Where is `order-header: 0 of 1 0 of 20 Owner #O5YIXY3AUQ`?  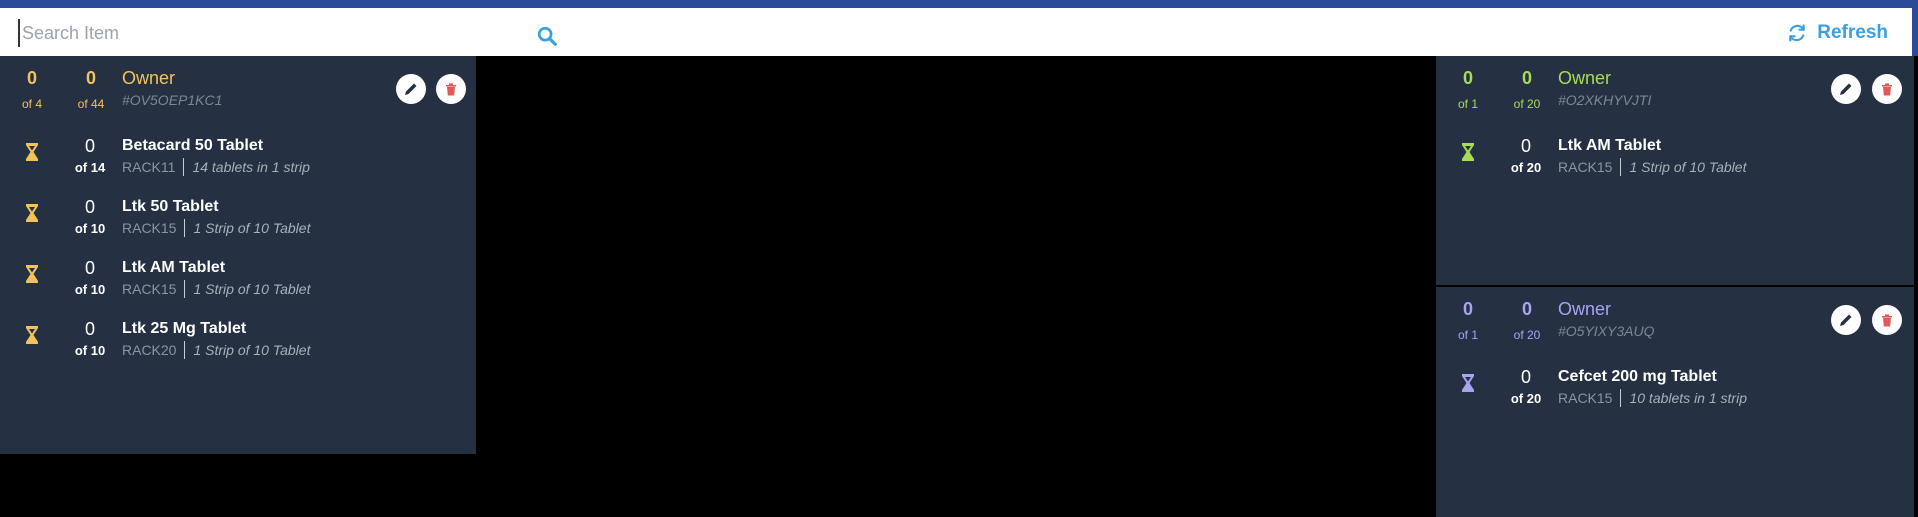
order-header: 0 of 1 0 of 20 Owner #O5YIXY3AUQ is located at coordinates (1675, 329).